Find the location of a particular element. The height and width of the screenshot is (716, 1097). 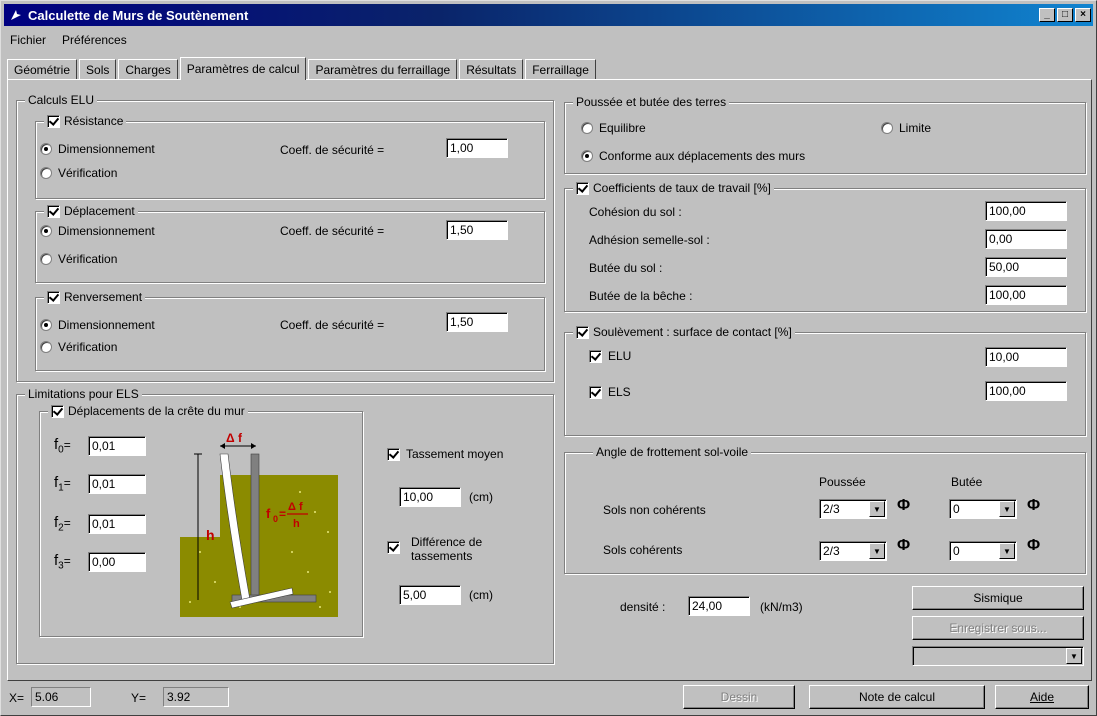

conforme-label: Conforme aux déplacements des murs is located at coordinates (702, 156).